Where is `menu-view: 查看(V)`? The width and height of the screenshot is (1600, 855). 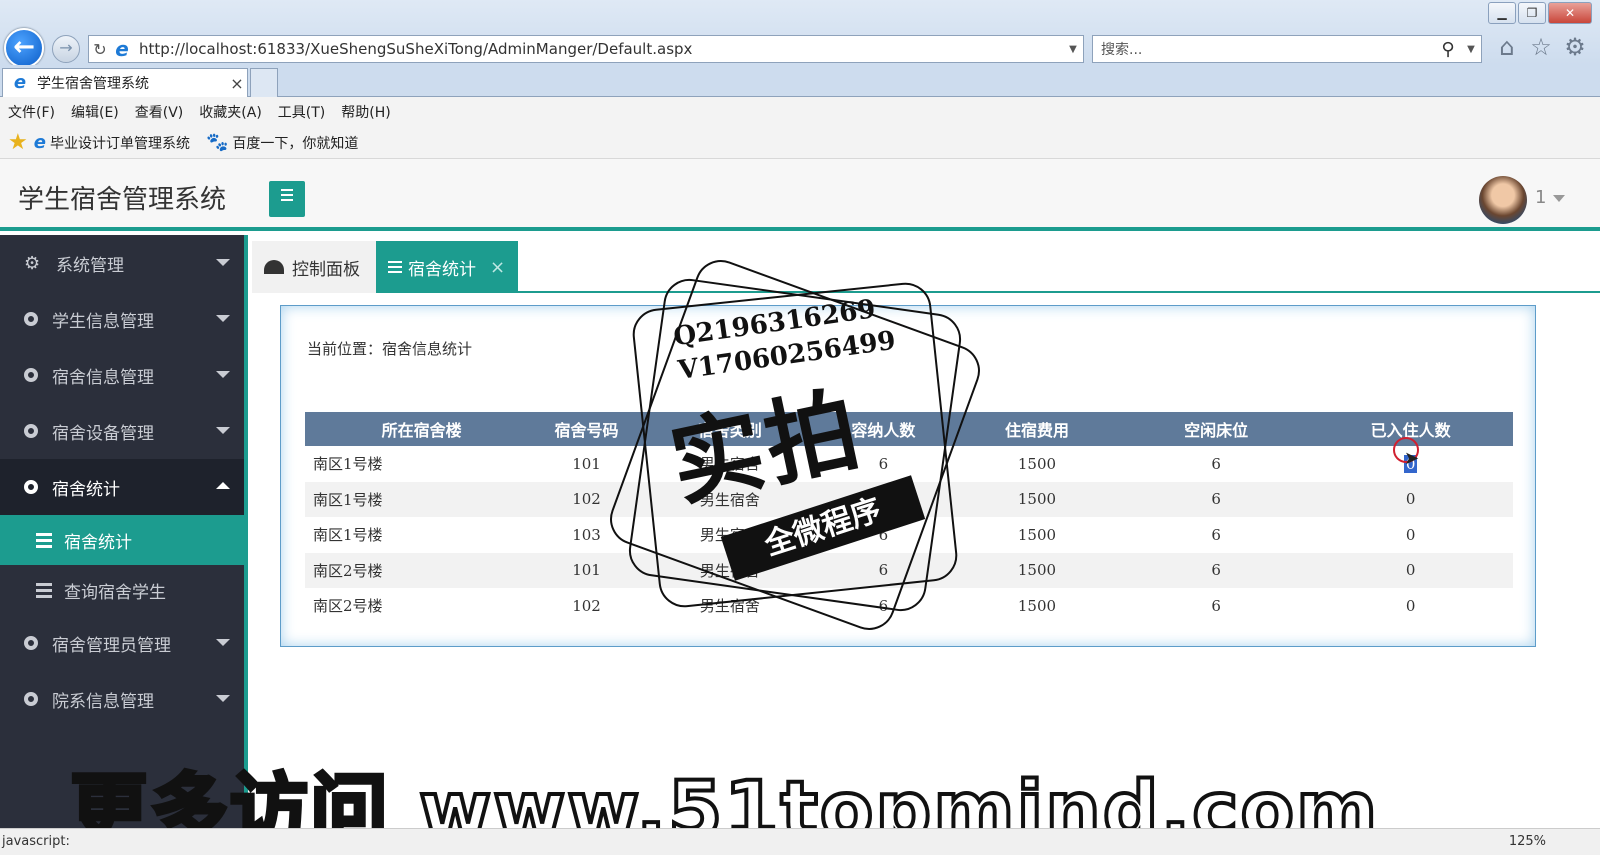
menu-view: 查看(V) is located at coordinates (159, 112).